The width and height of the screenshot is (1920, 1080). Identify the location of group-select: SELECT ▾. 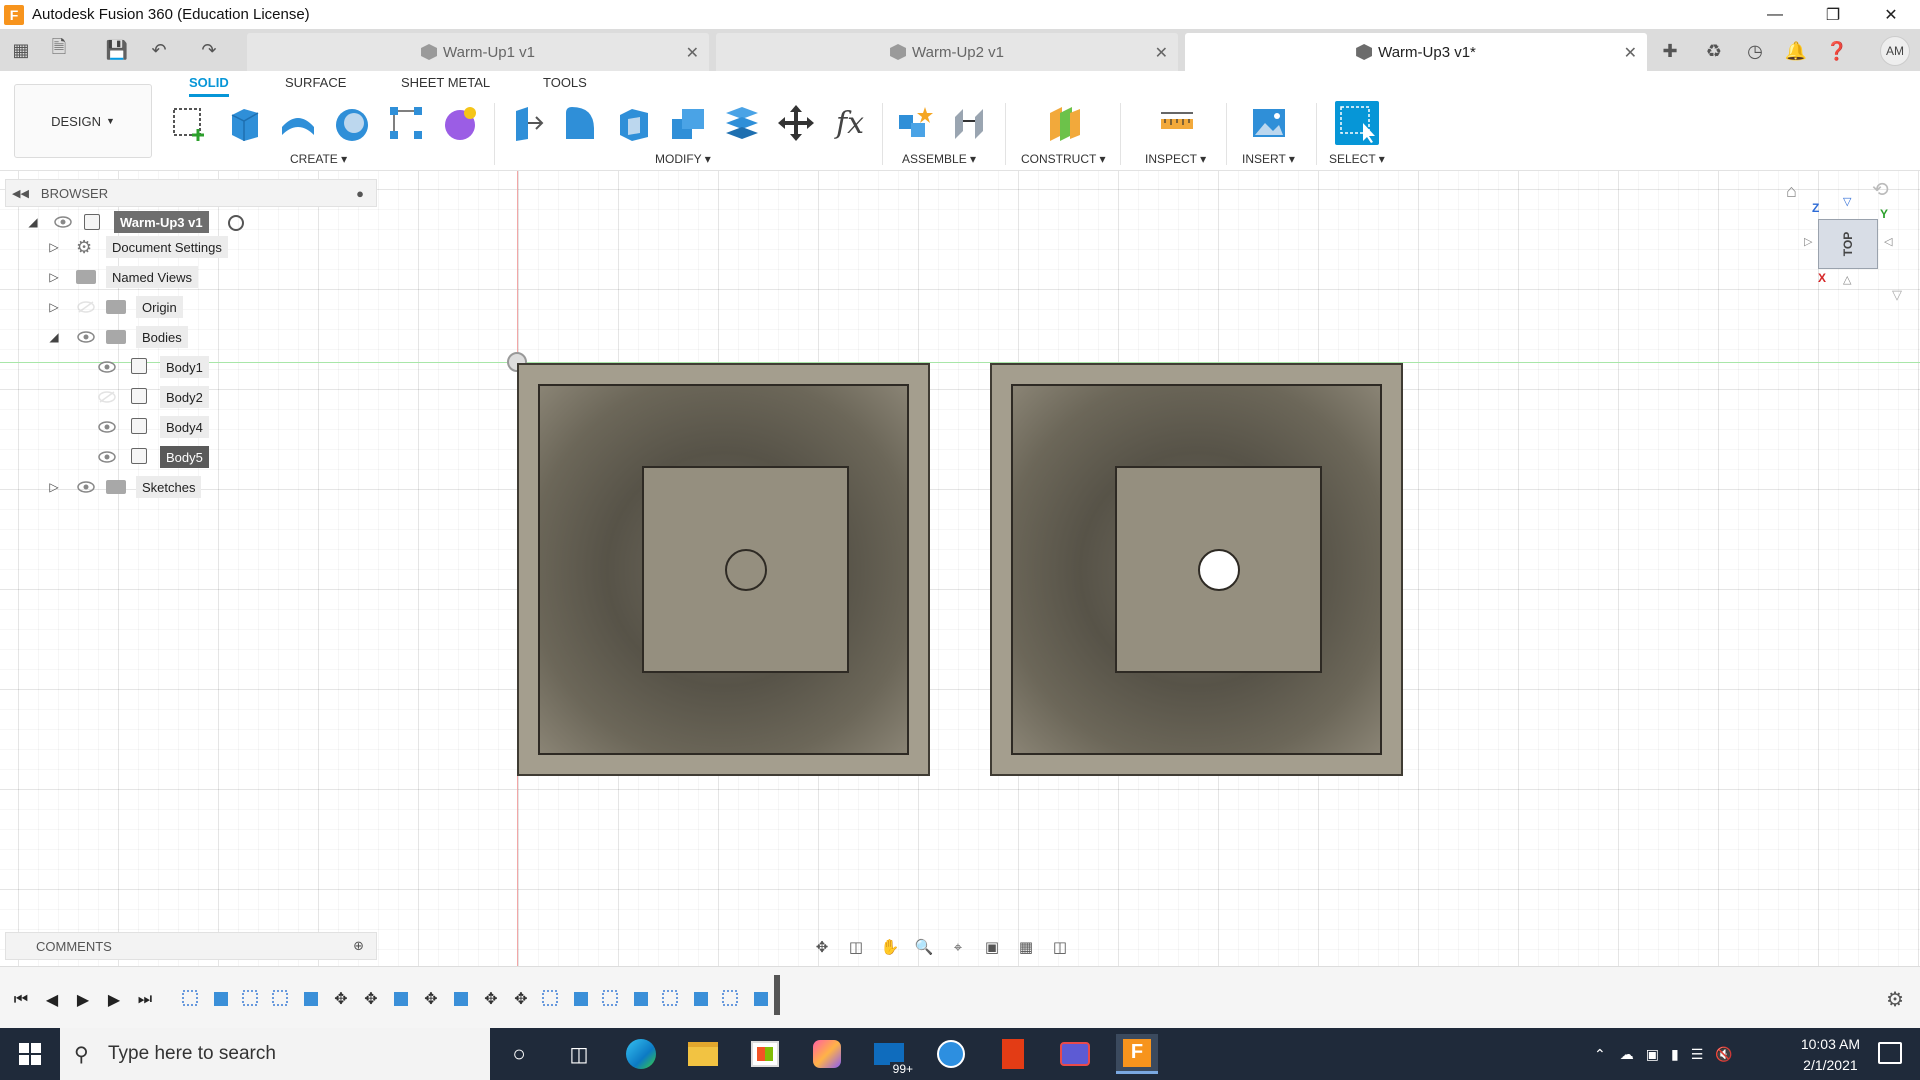
(1357, 159).